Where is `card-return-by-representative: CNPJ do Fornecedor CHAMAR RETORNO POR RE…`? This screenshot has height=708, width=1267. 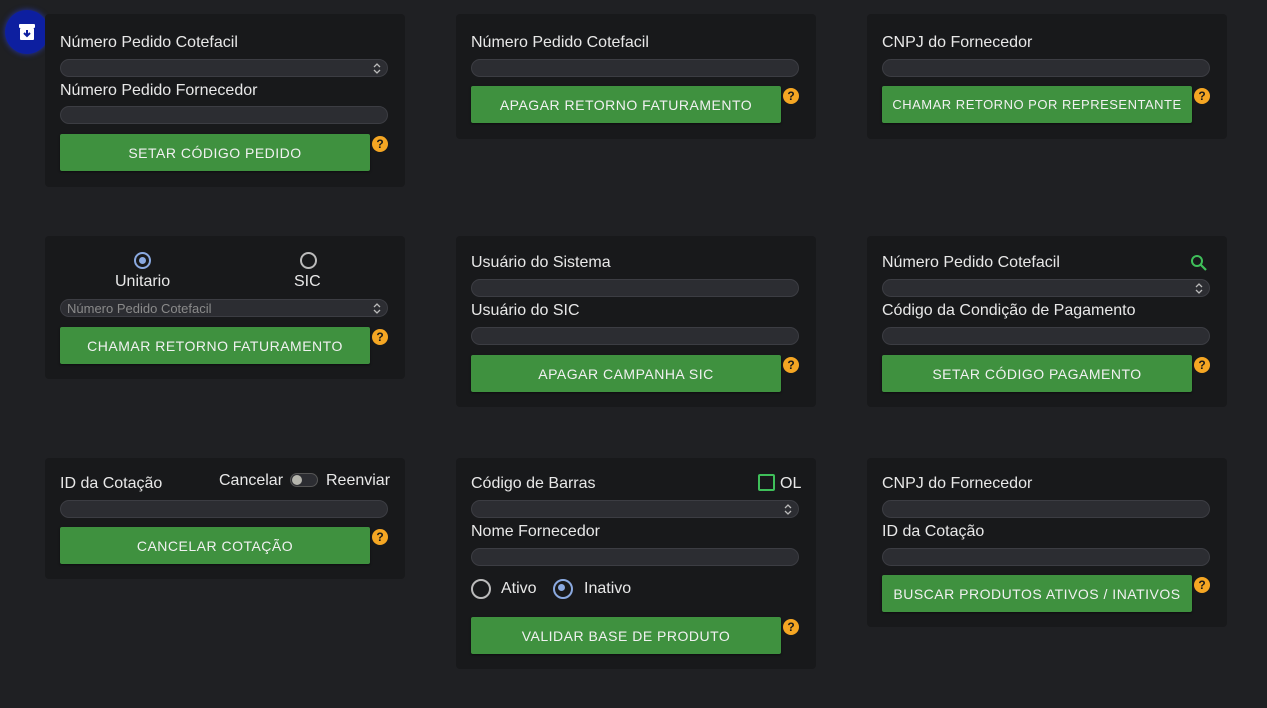
card-return-by-representative: CNPJ do Fornecedor CHAMAR RETORNO POR RE… is located at coordinates (1047, 76).